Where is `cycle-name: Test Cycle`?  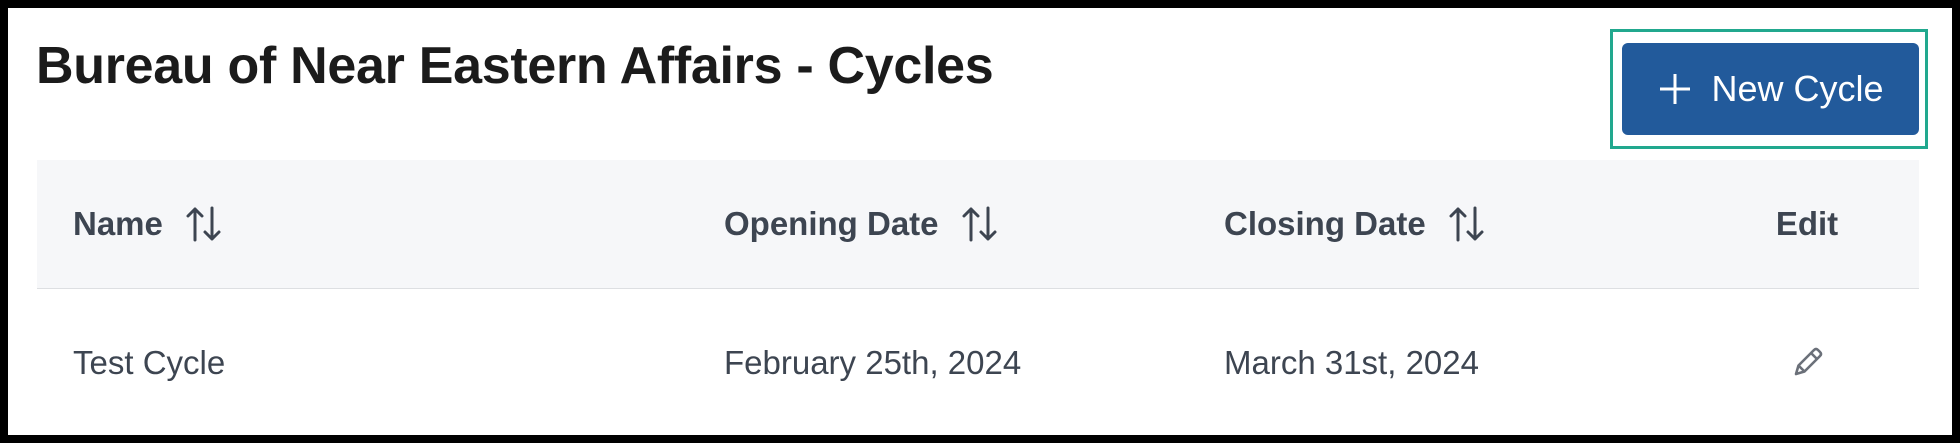 cycle-name: Test Cycle is located at coordinates (149, 362).